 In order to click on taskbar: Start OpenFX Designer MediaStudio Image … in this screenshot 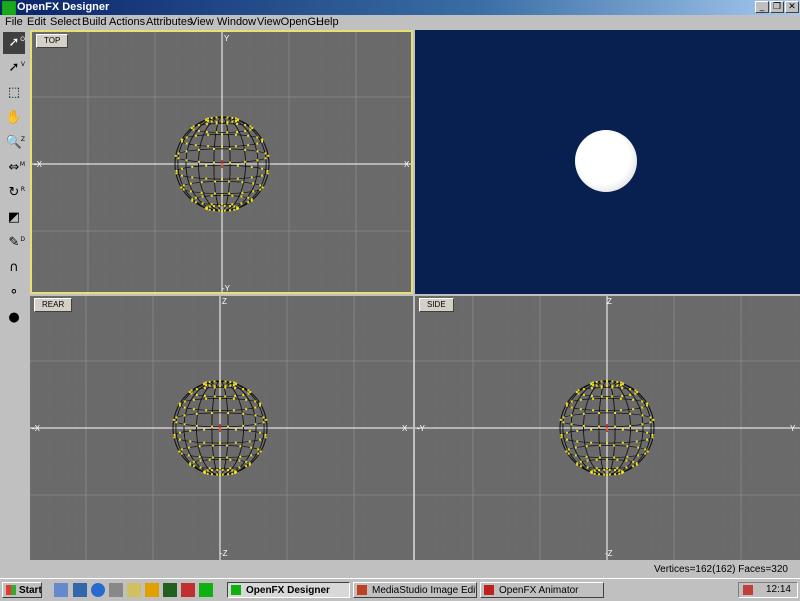, I will do `click(400, 589)`.